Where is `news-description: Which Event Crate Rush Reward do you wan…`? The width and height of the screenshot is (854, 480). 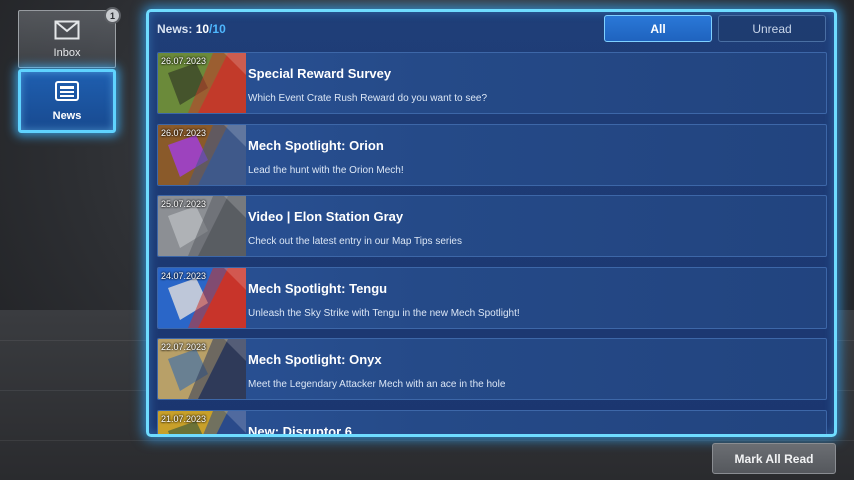
news-description: Which Event Crate Rush Reward do you wan… is located at coordinates (368, 98).